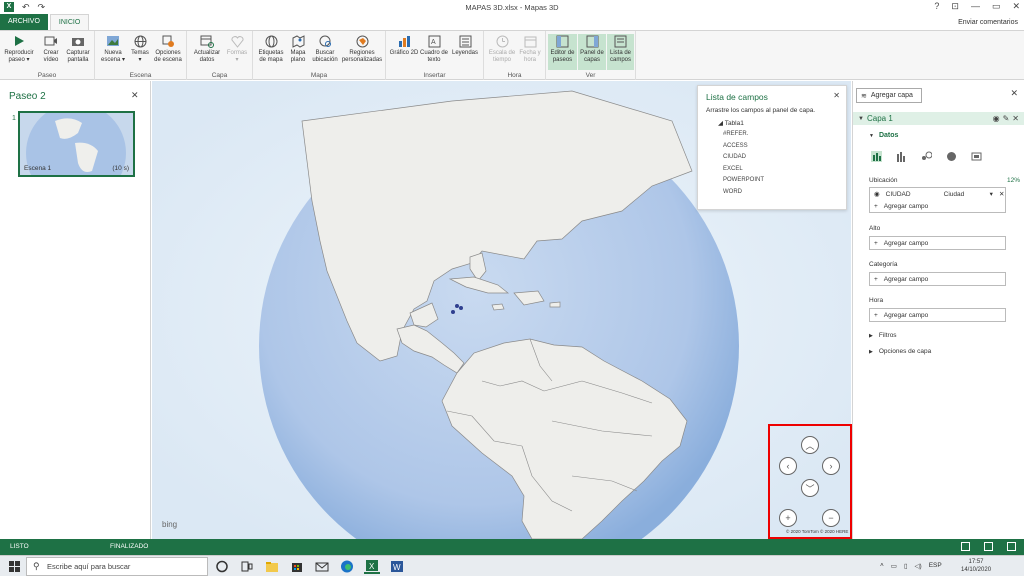 The height and width of the screenshot is (576, 1024). I want to click on volume-icon: ◁), so click(918, 566).